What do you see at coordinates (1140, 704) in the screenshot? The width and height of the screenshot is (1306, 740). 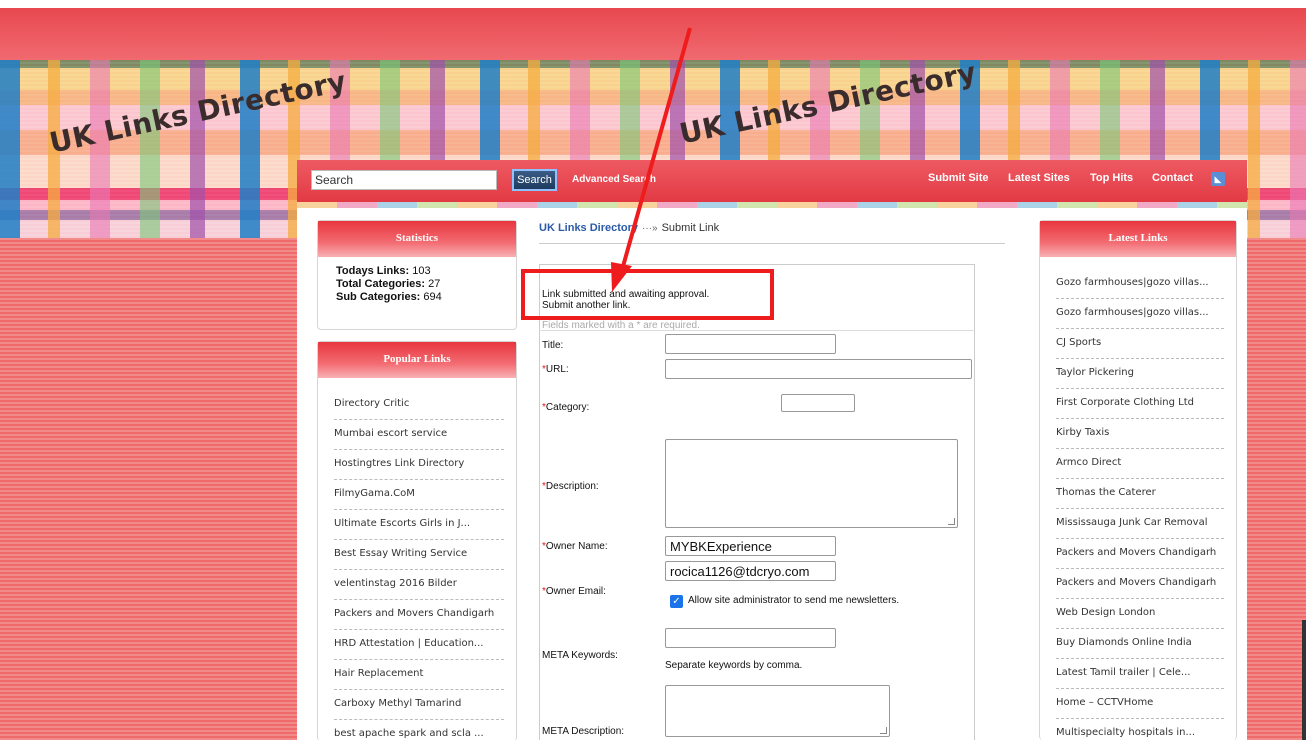 I see `latest-link: Home – CCTVHome` at bounding box center [1140, 704].